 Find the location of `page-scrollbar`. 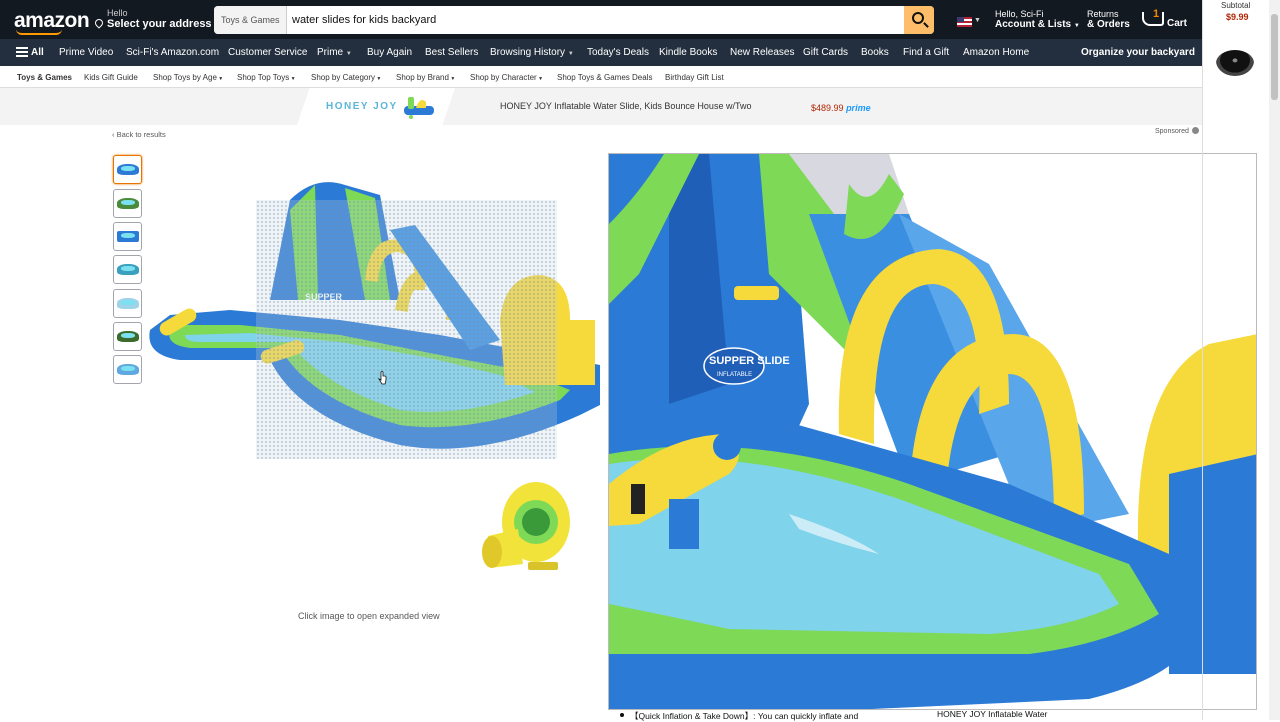

page-scrollbar is located at coordinates (1274, 360).